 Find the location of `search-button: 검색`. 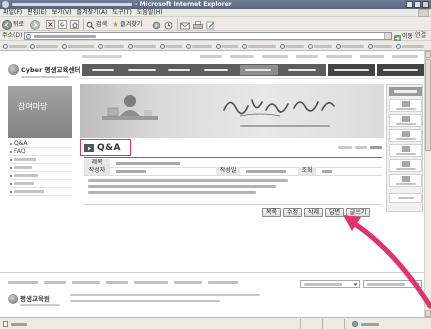

search-button: 검색 is located at coordinates (96, 24).